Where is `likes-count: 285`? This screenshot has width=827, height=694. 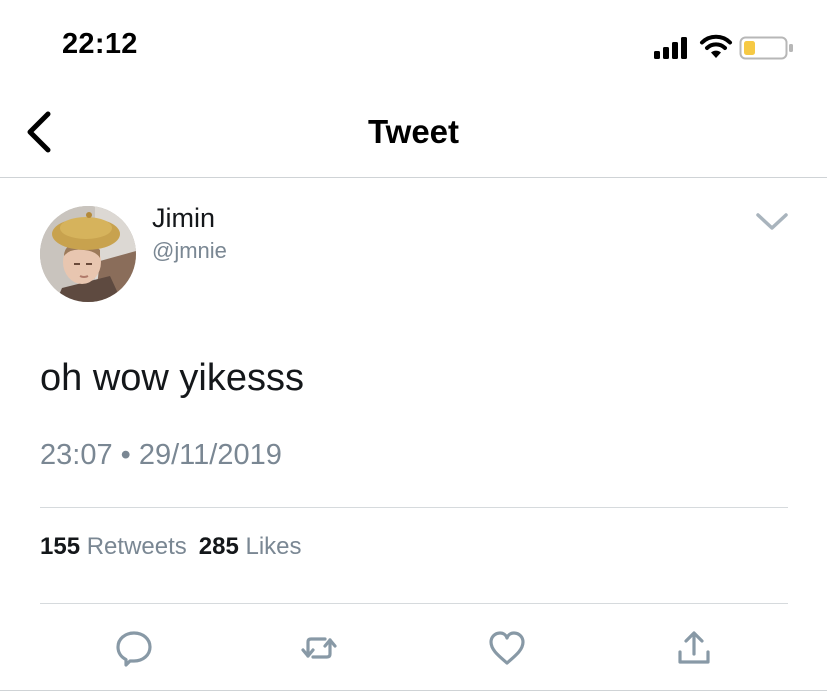
likes-count: 285 is located at coordinates (218, 546).